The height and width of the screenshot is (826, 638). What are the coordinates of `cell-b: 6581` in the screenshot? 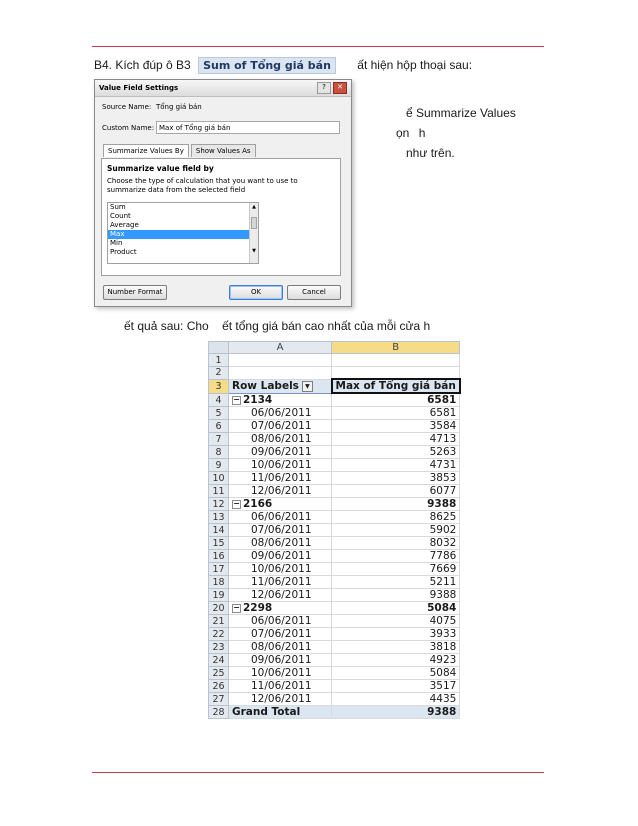 It's located at (395, 413).